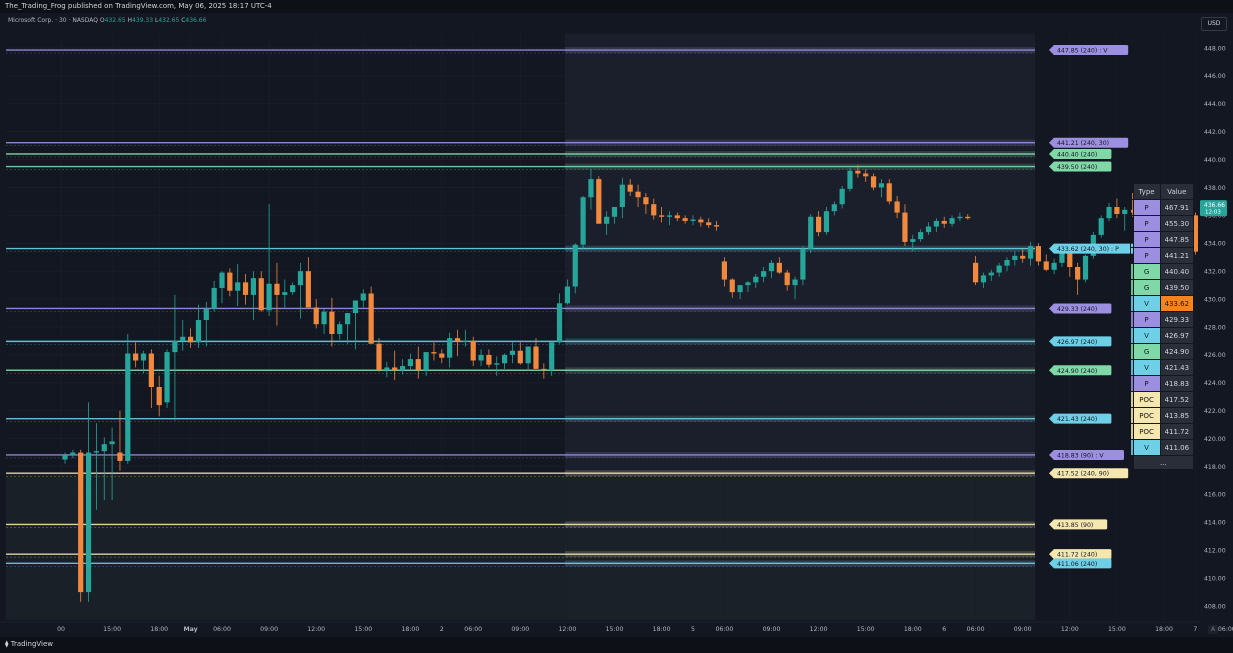 This screenshot has height=653, width=1233. I want to click on level-label: 411.06 (240), so click(1077, 564).